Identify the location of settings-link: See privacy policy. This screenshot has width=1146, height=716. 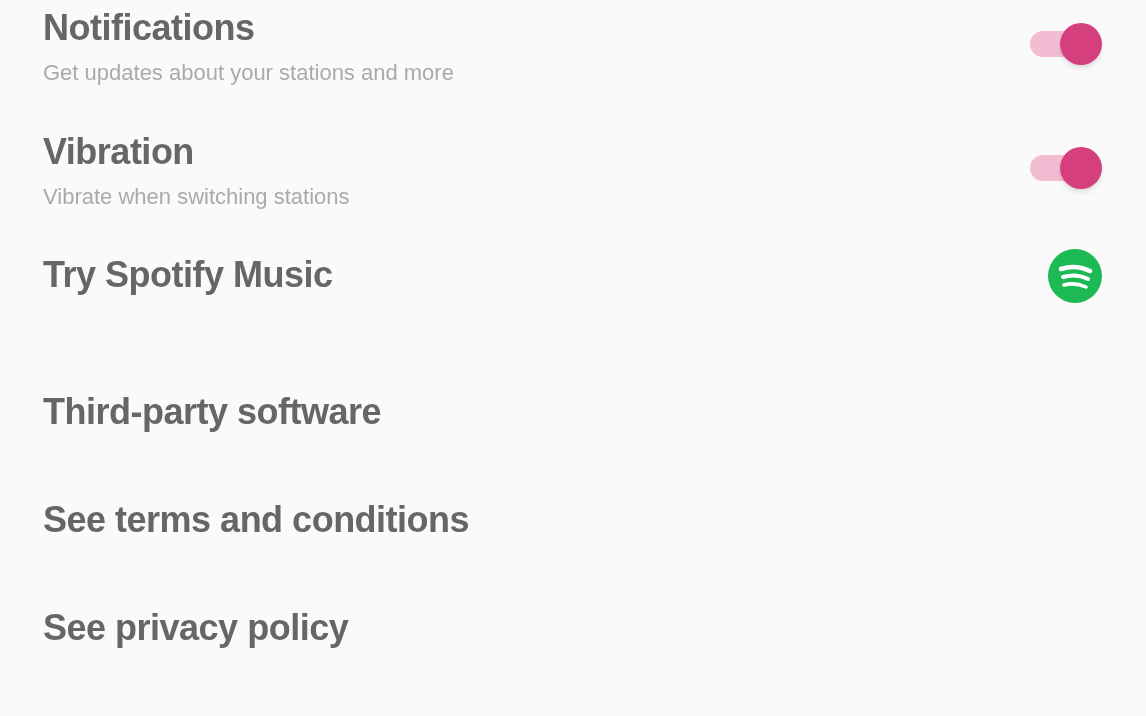
(196, 627).